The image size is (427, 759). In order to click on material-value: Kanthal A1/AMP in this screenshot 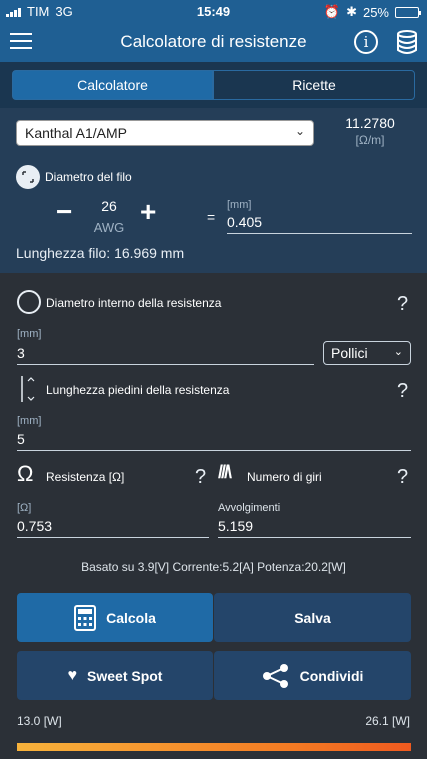, I will do `click(76, 133)`.